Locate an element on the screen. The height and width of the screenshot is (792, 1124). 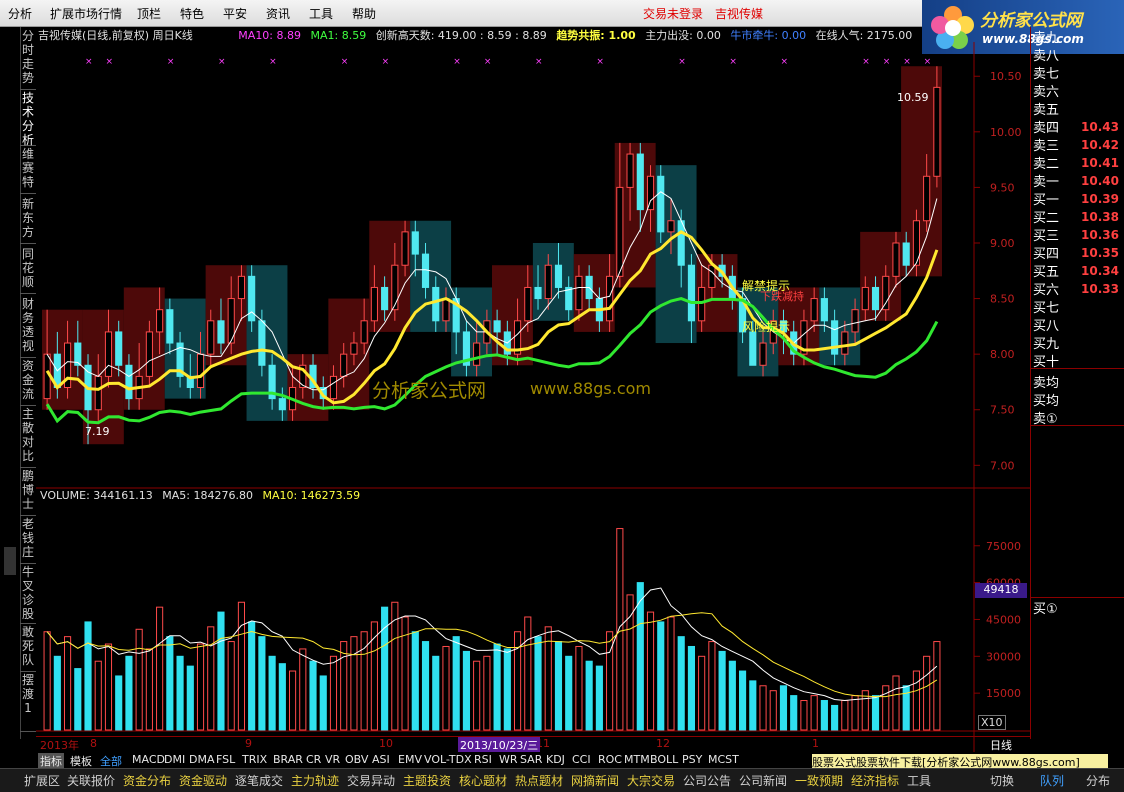
indicator-emv: EMV is located at coordinates (410, 759).